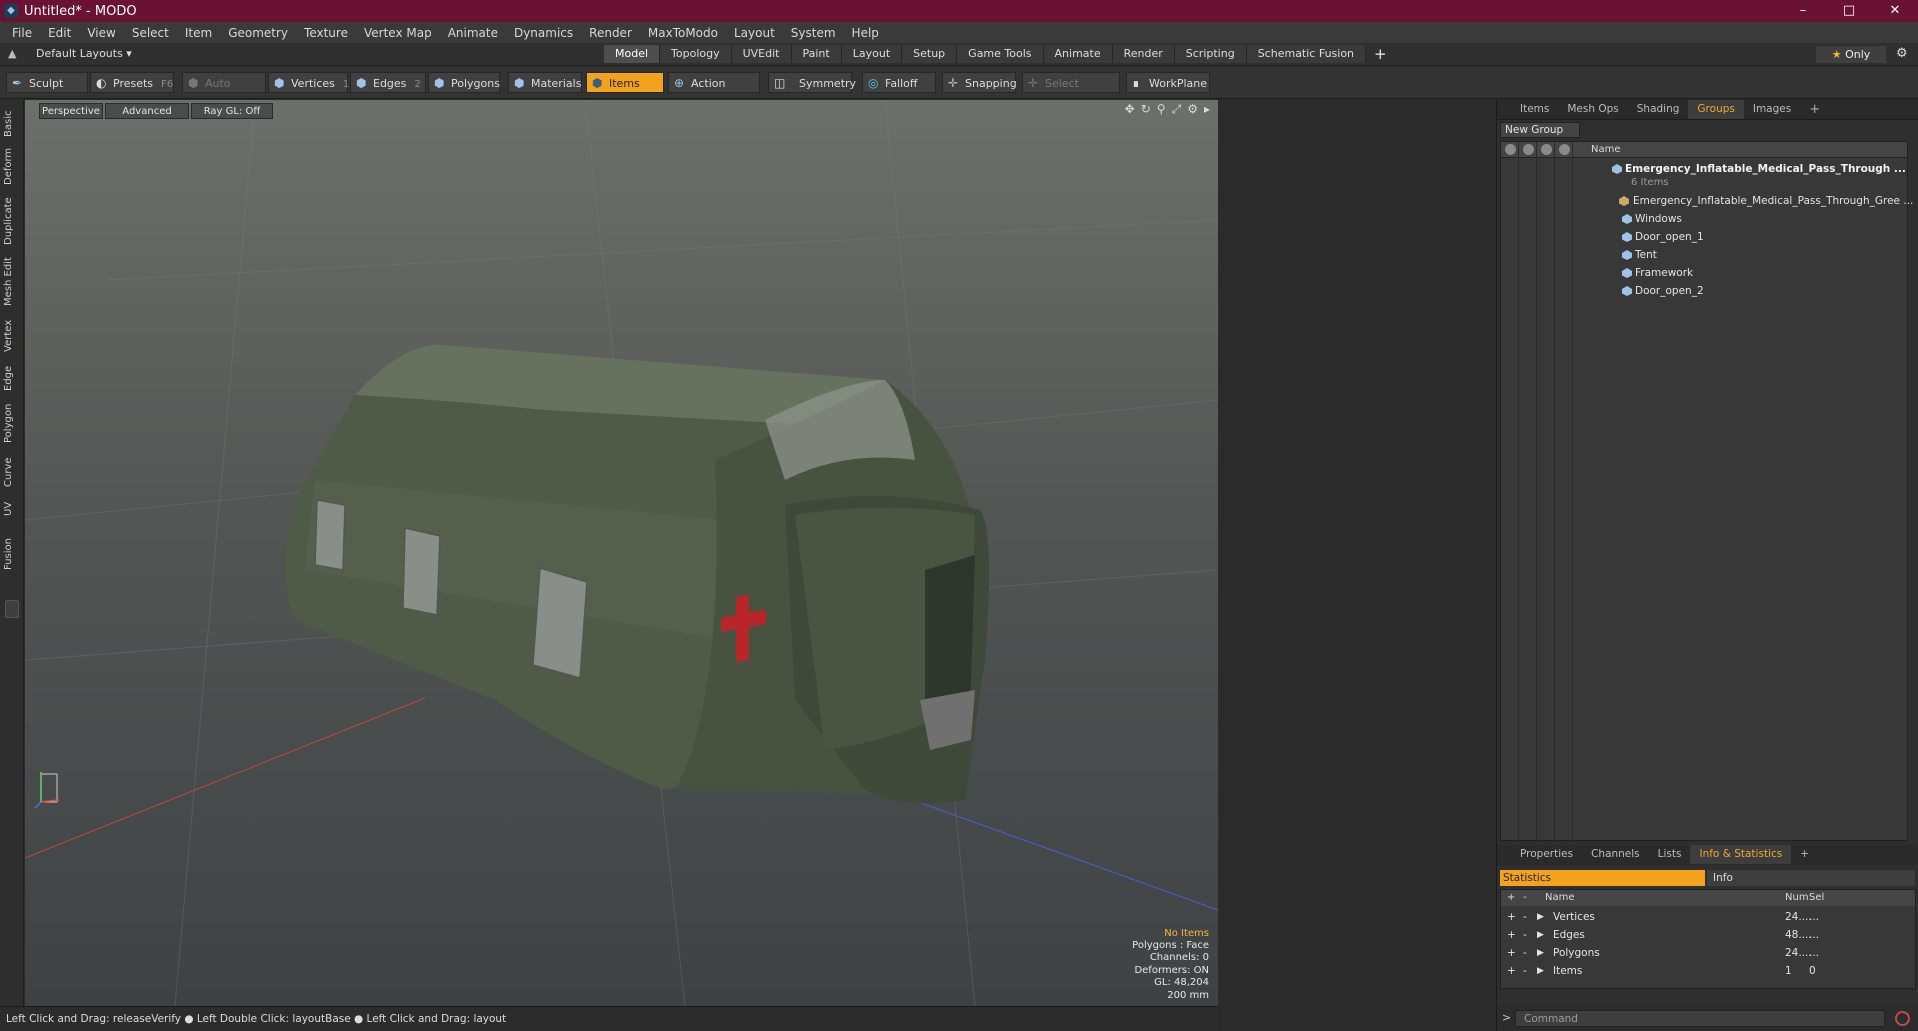 The width and height of the screenshot is (1918, 1031). I want to click on minimize-button: –, so click(1803, 11).